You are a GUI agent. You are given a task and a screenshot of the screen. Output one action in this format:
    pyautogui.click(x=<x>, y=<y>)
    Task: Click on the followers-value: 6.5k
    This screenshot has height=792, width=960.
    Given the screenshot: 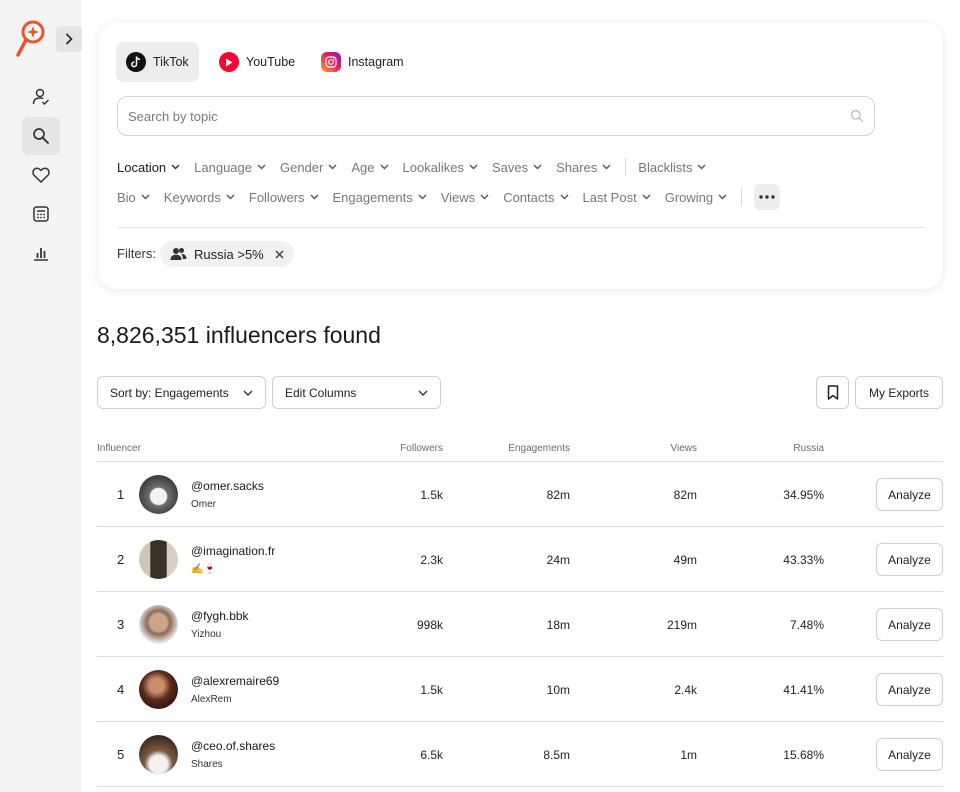 What is the action you would take?
    pyautogui.click(x=431, y=755)
    